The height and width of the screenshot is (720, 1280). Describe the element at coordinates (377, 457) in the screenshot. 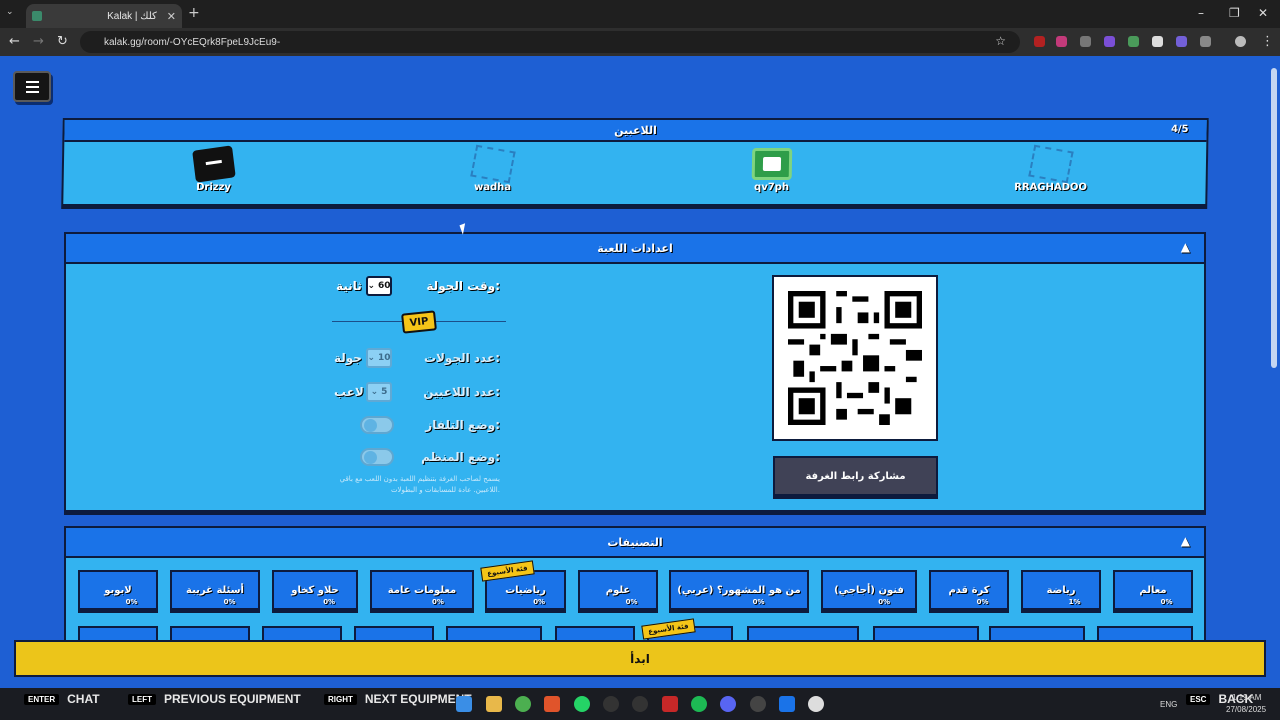

I see `organizer-mode-toggle` at that location.